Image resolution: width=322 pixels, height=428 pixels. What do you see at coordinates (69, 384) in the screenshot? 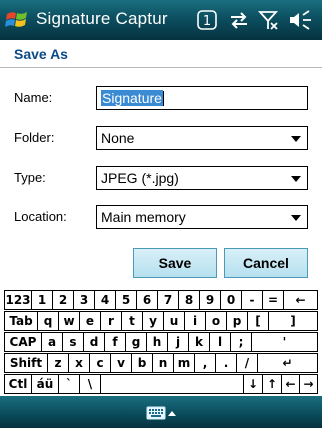
I see `key: `` at bounding box center [69, 384].